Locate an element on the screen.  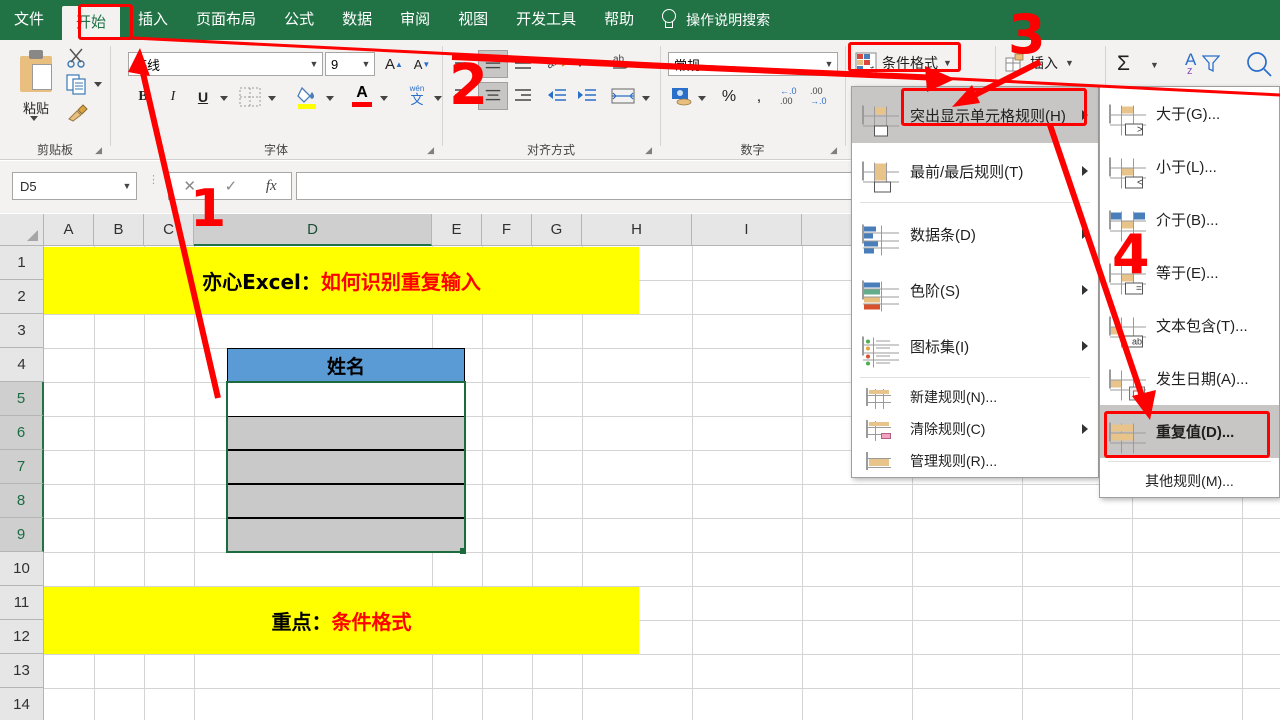
copy-icon is located at coordinates (77, 85).